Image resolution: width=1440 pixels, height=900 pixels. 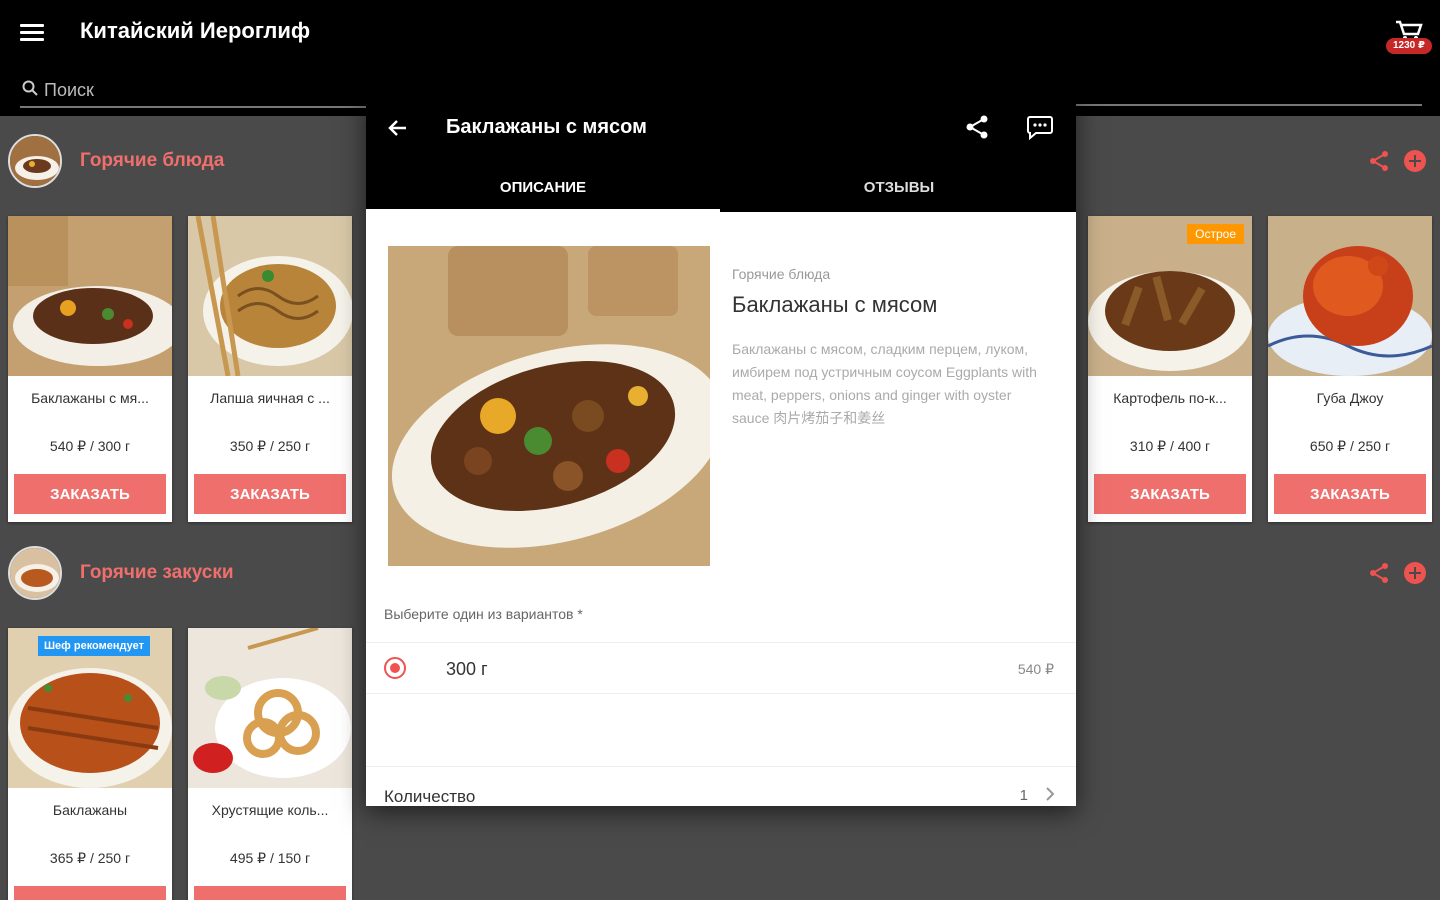 What do you see at coordinates (152, 160) in the screenshot?
I see `section-title: Горячие блюда` at bounding box center [152, 160].